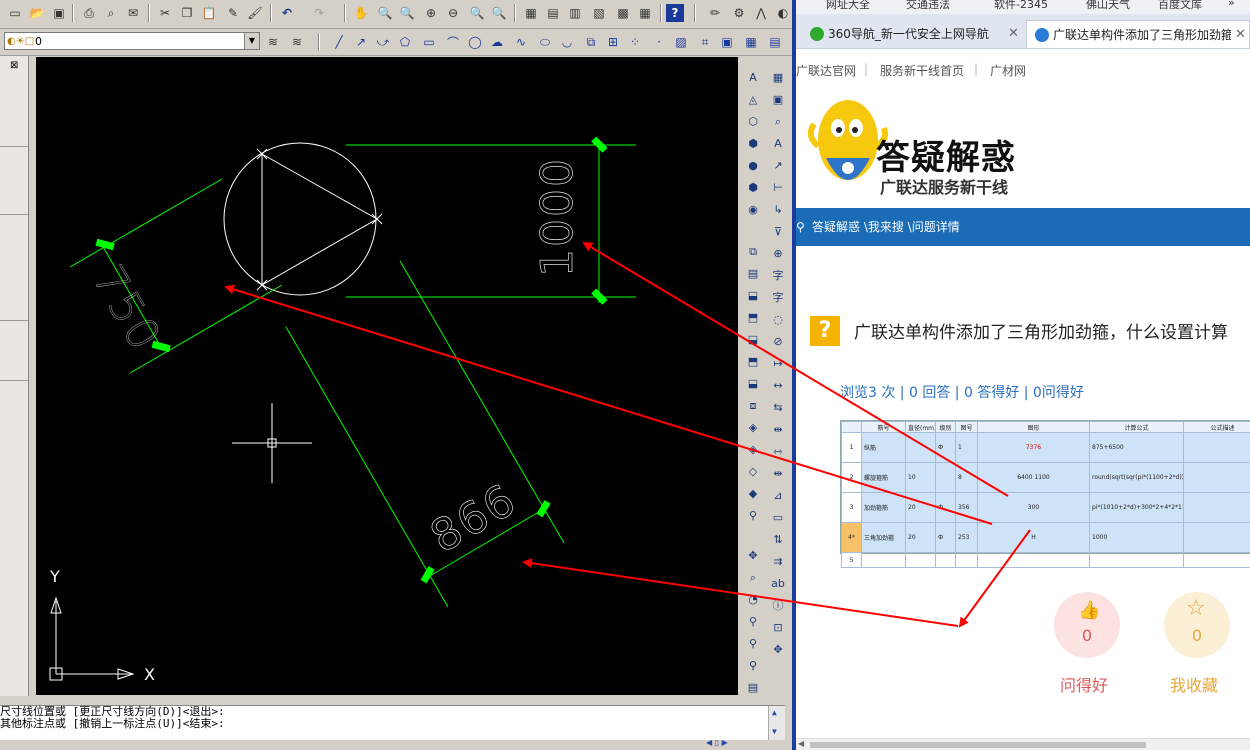  I want to click on undo-icon: ↶, so click(287, 13).